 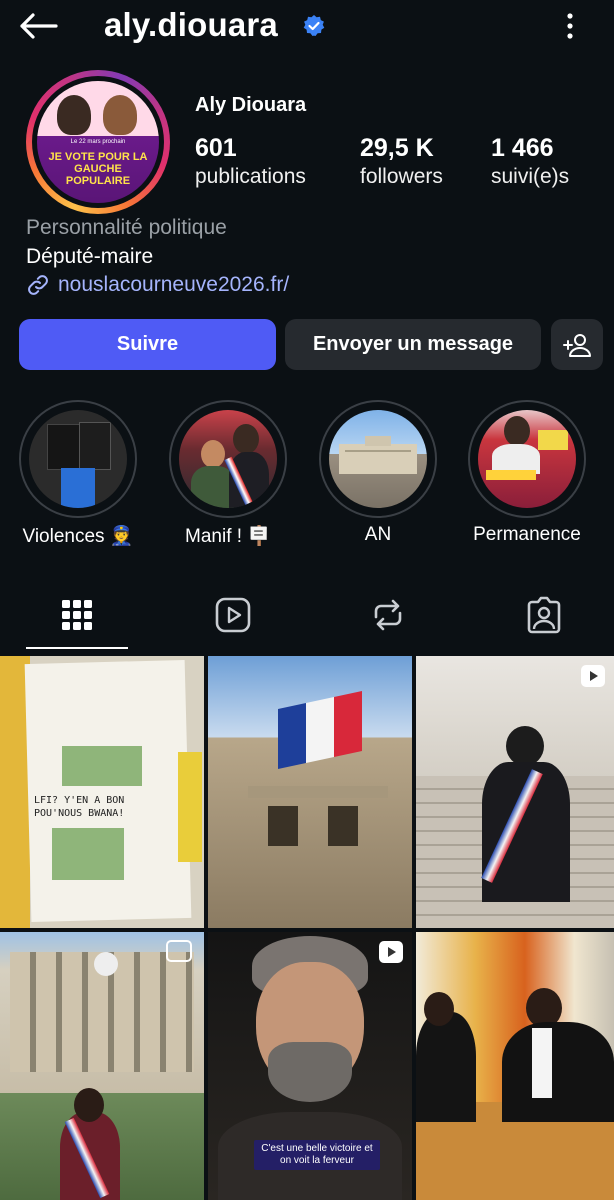 What do you see at coordinates (126, 227) in the screenshot?
I see `profile-category: Personnalité politique` at bounding box center [126, 227].